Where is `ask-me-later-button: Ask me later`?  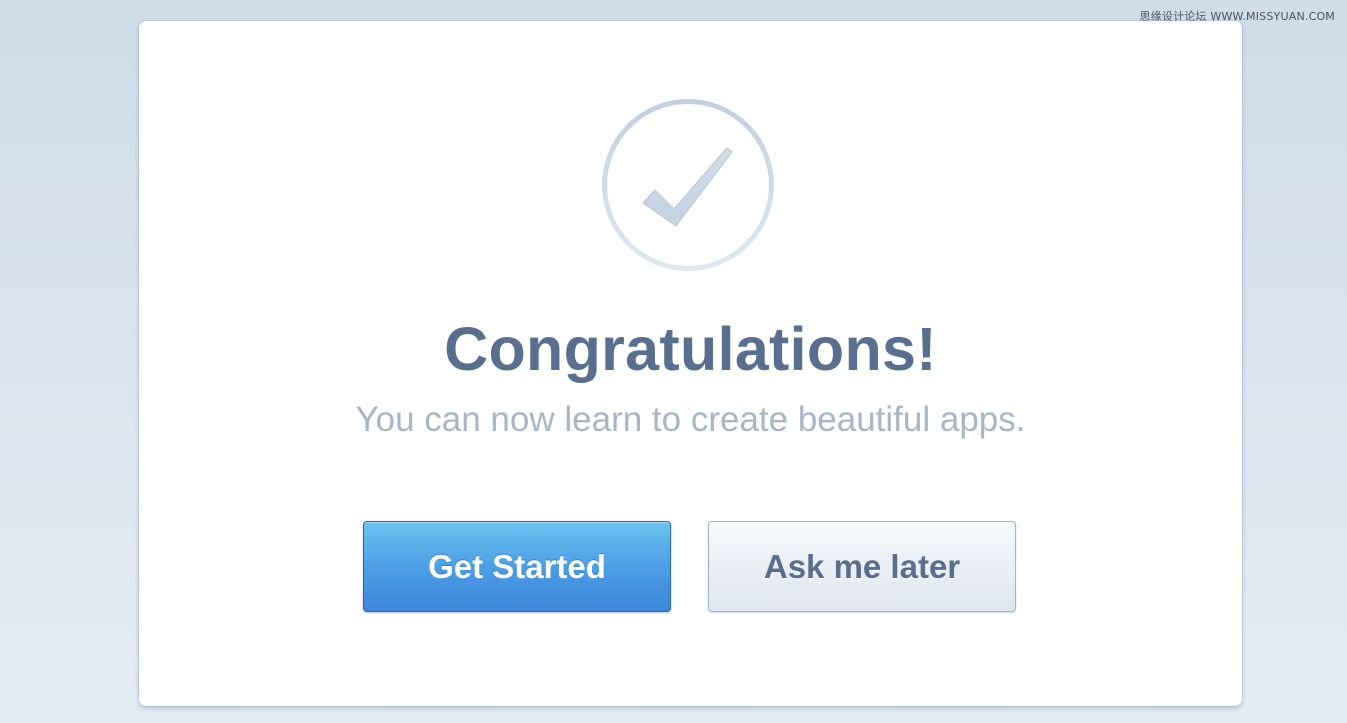
ask-me-later-button: Ask me later is located at coordinates (862, 566).